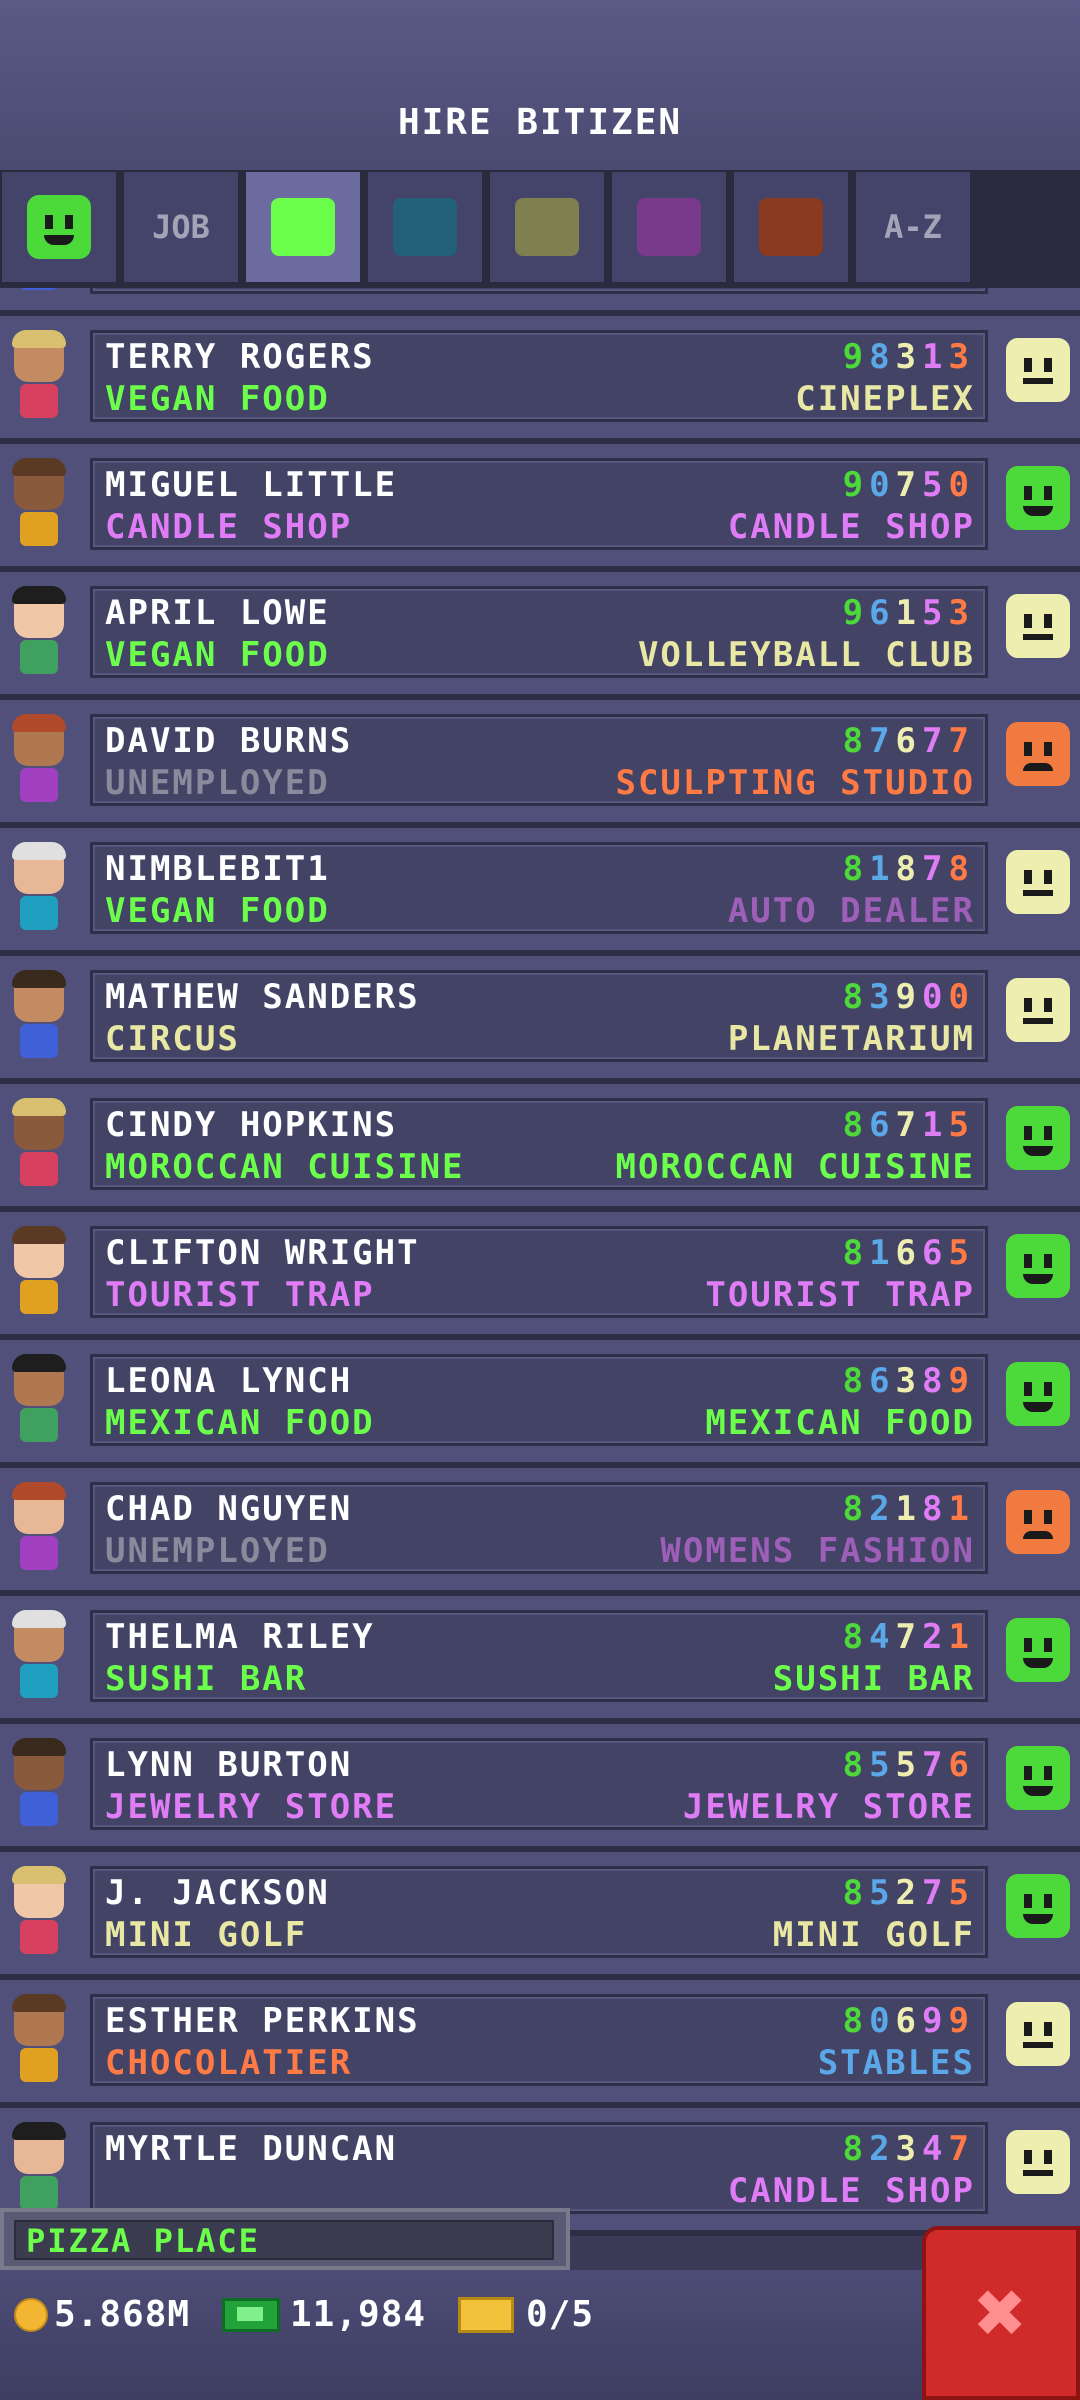 The height and width of the screenshot is (2400, 1080). What do you see at coordinates (358, 2314) in the screenshot?
I see `bux-value: 11,984` at bounding box center [358, 2314].